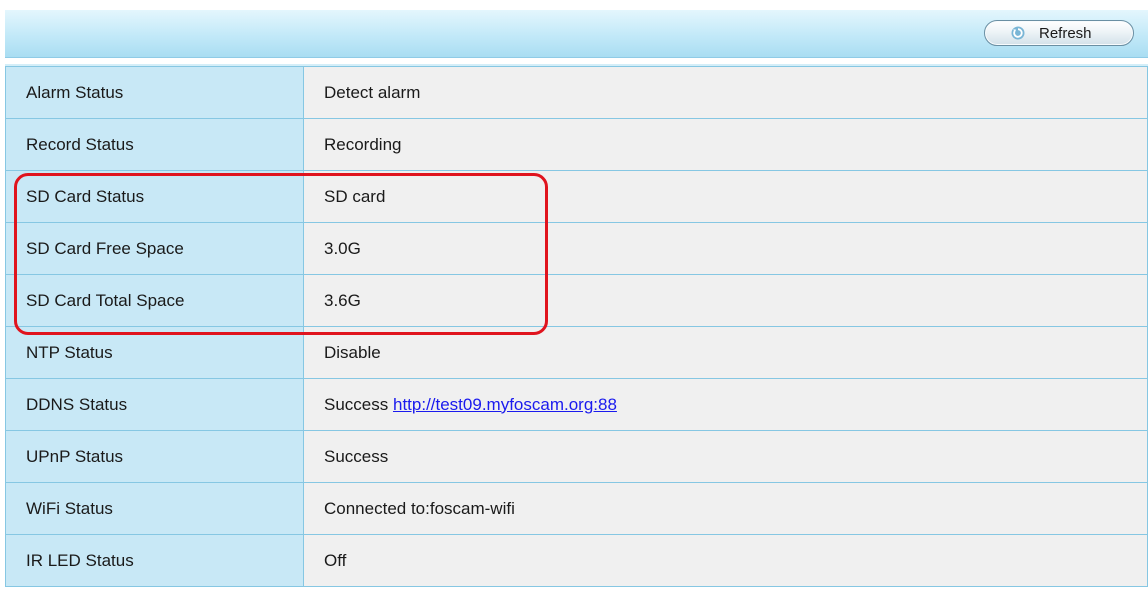  I want to click on row-value: Detect alarm, so click(725, 92).